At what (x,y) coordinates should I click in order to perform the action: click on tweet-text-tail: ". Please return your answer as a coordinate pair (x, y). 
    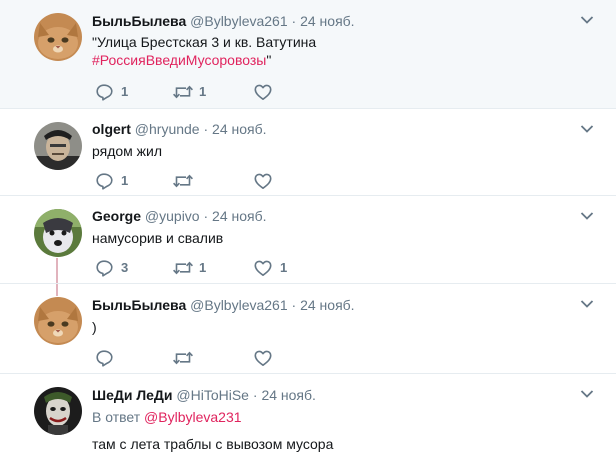
    Looking at the image, I should click on (269, 60).